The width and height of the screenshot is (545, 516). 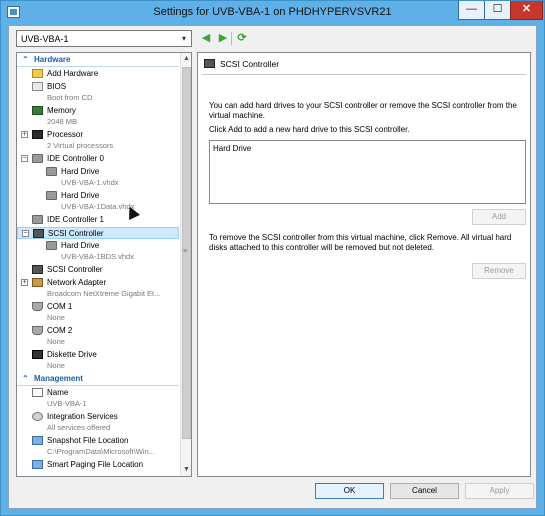 What do you see at coordinates (37, 110) in the screenshot?
I see `memory-icon` at bounding box center [37, 110].